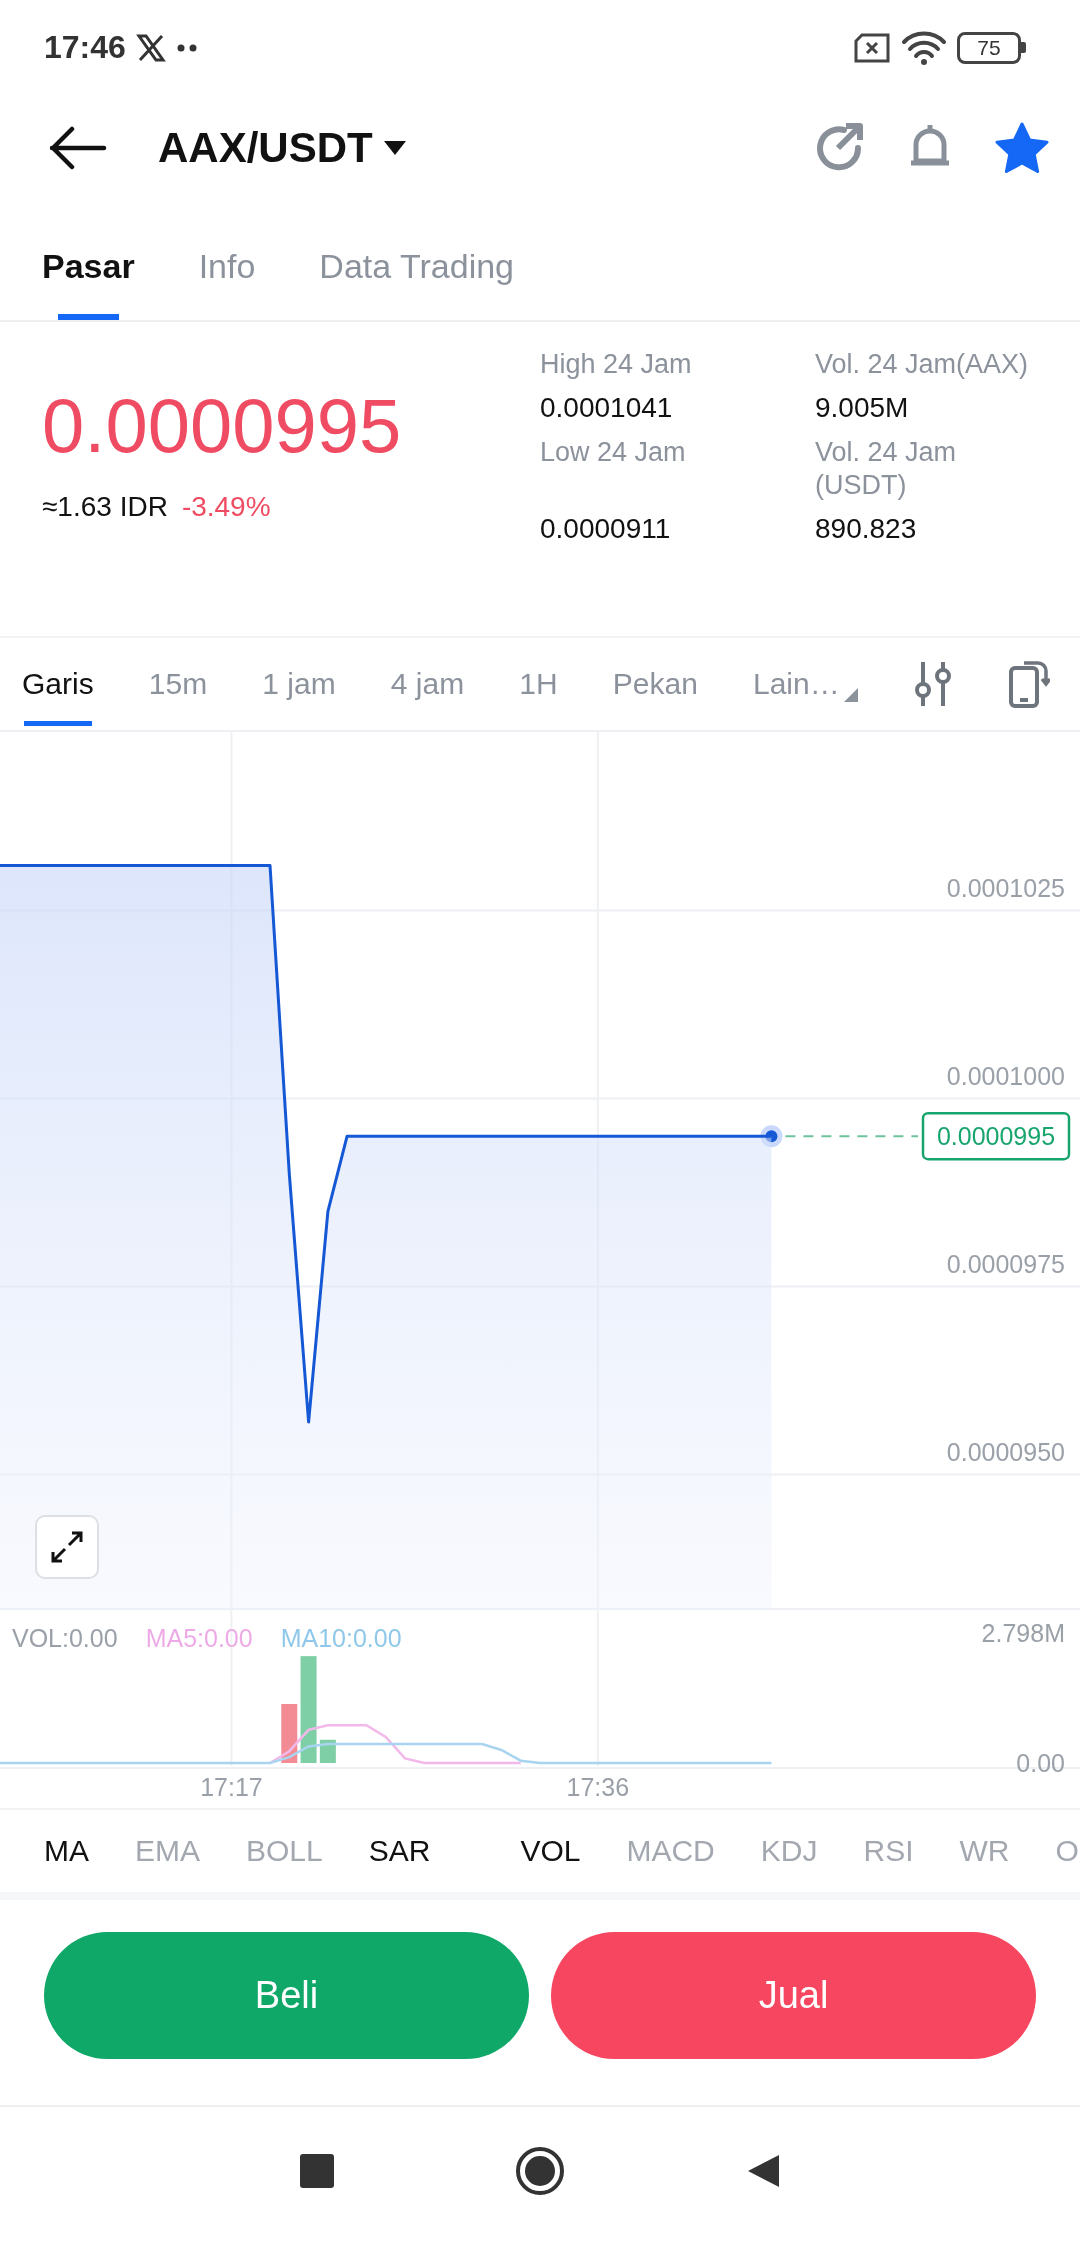  I want to click on home-icon, so click(540, 2170).